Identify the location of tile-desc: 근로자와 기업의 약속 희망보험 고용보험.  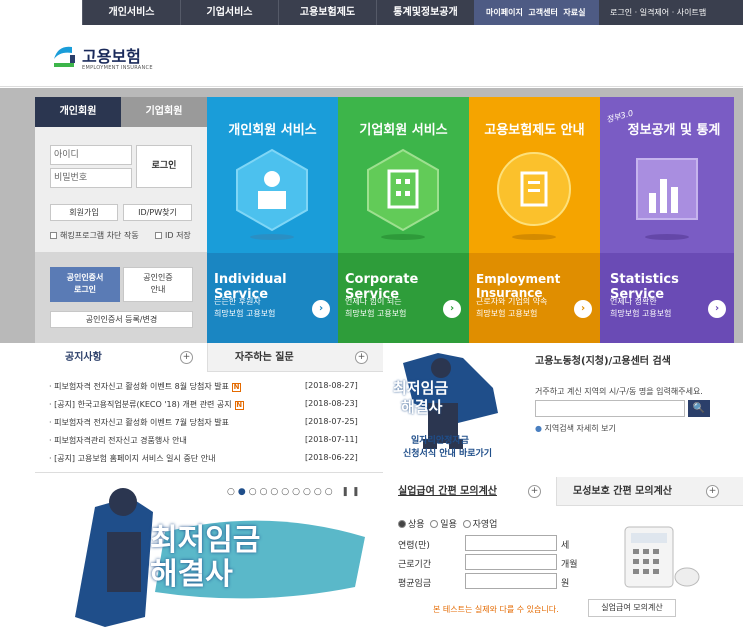
(512, 307).